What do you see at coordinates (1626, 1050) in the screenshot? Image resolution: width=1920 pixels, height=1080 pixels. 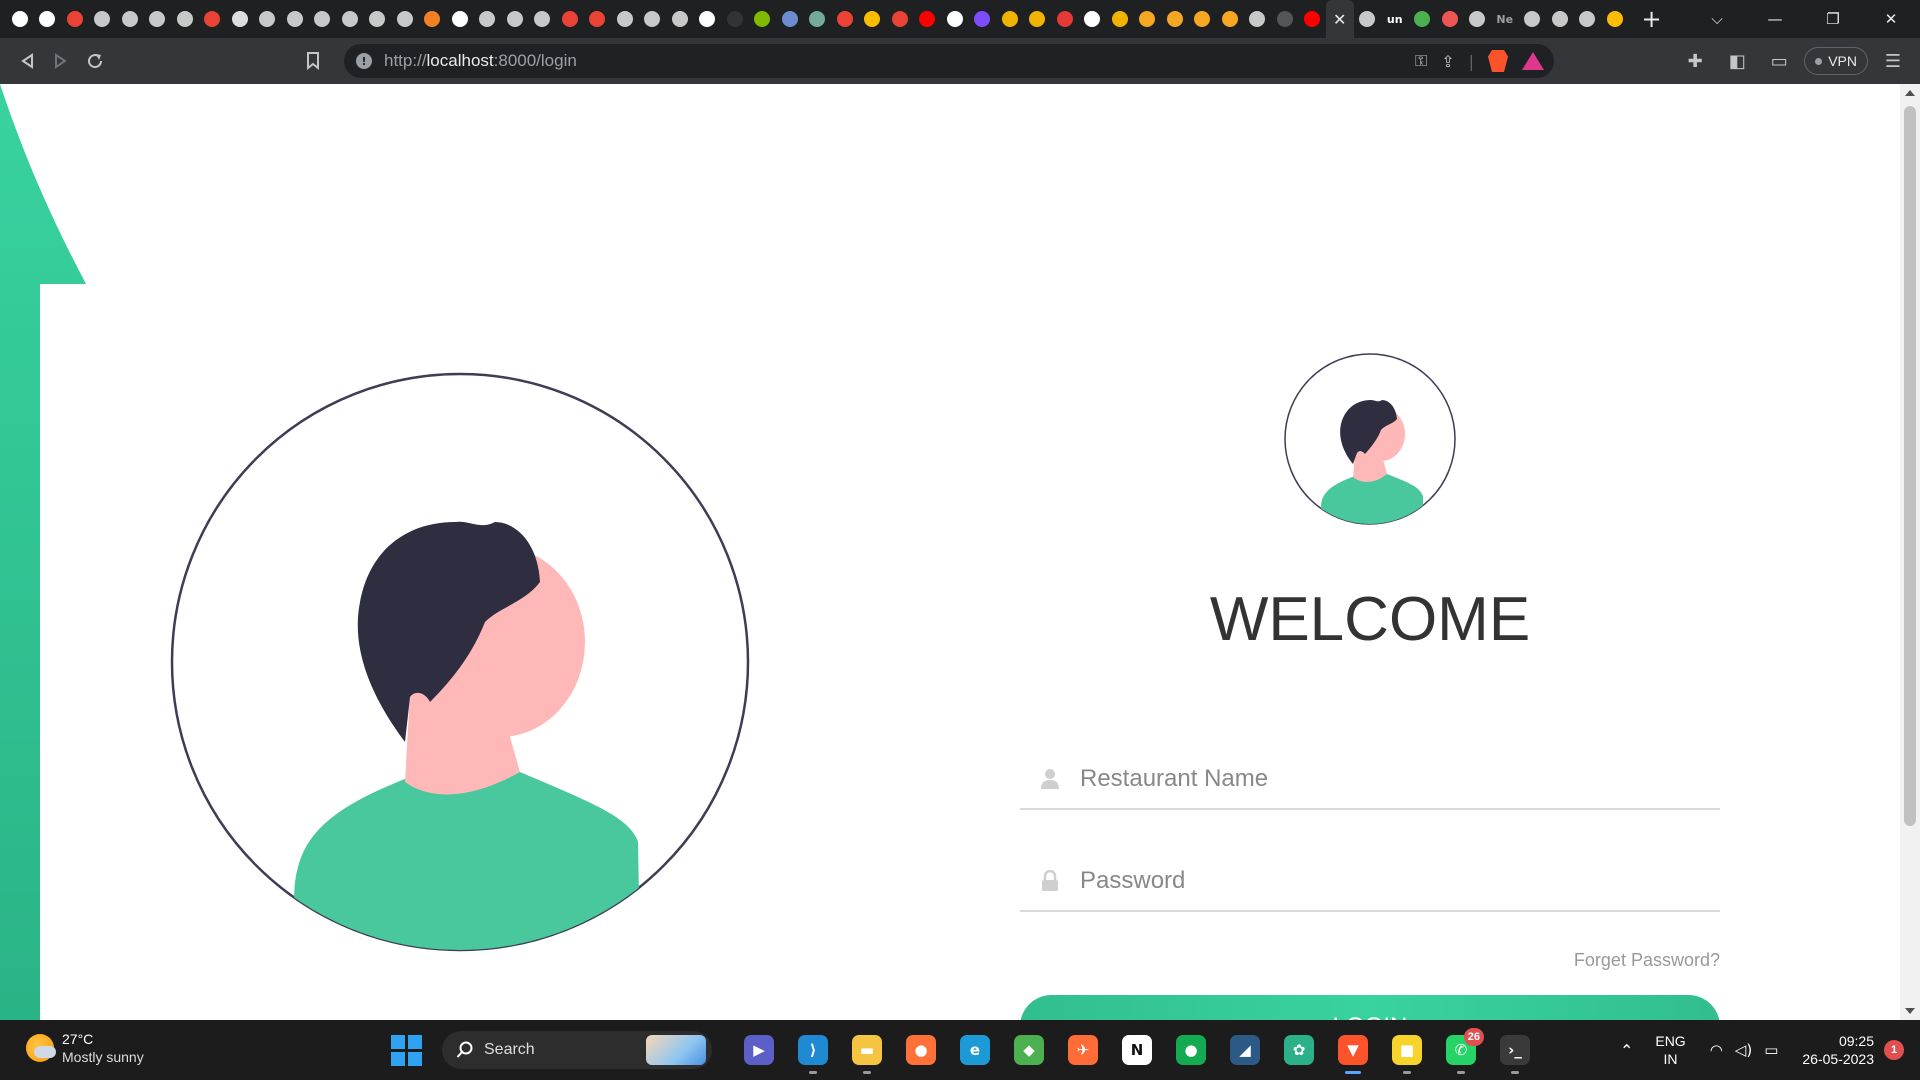 I see `chevron-up-icon: ⌃` at bounding box center [1626, 1050].